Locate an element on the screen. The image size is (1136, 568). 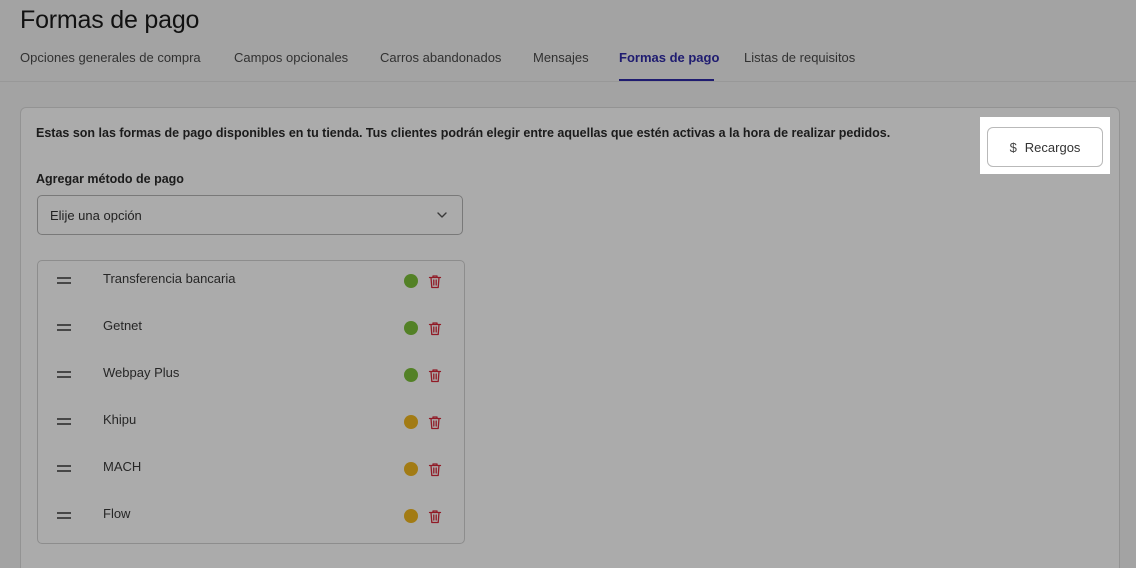
recargos-button: $ Recargos is located at coordinates (1045, 147).